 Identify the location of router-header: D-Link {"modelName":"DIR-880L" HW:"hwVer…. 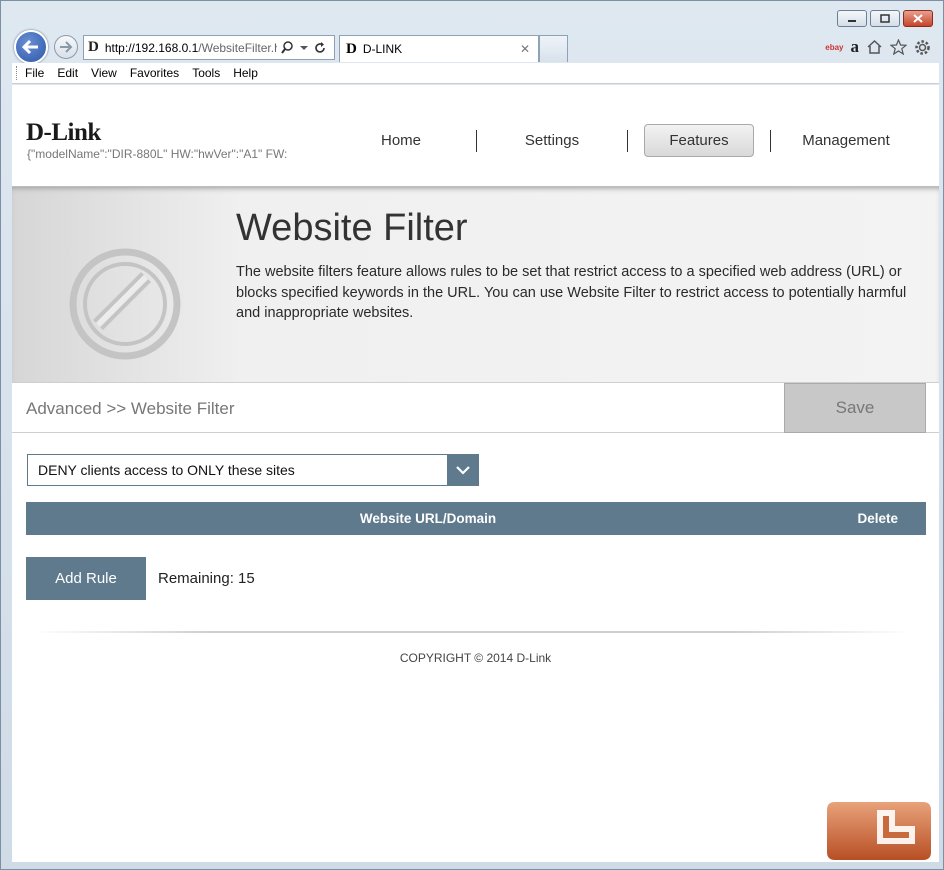
(475, 135).